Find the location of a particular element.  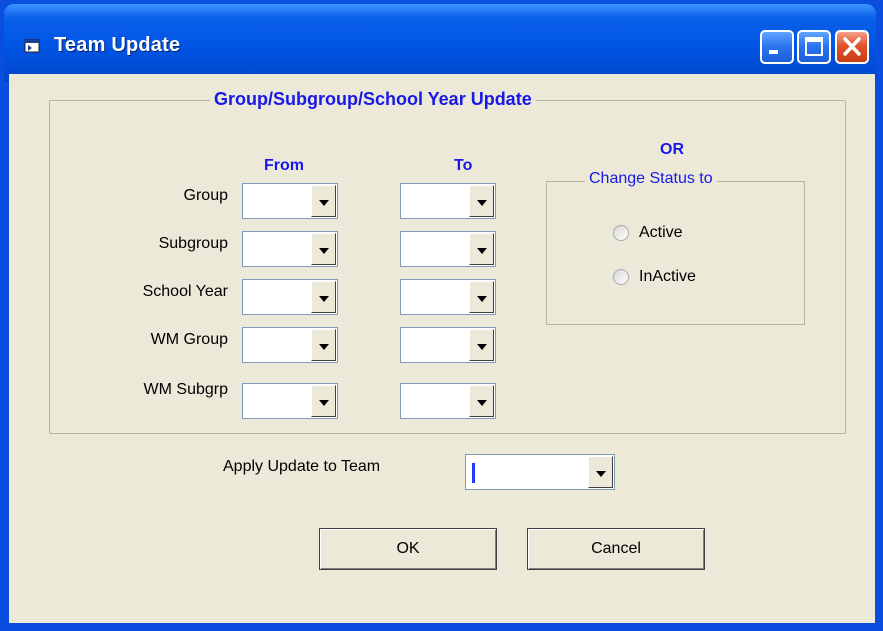

window-icon is located at coordinates (32, 46).